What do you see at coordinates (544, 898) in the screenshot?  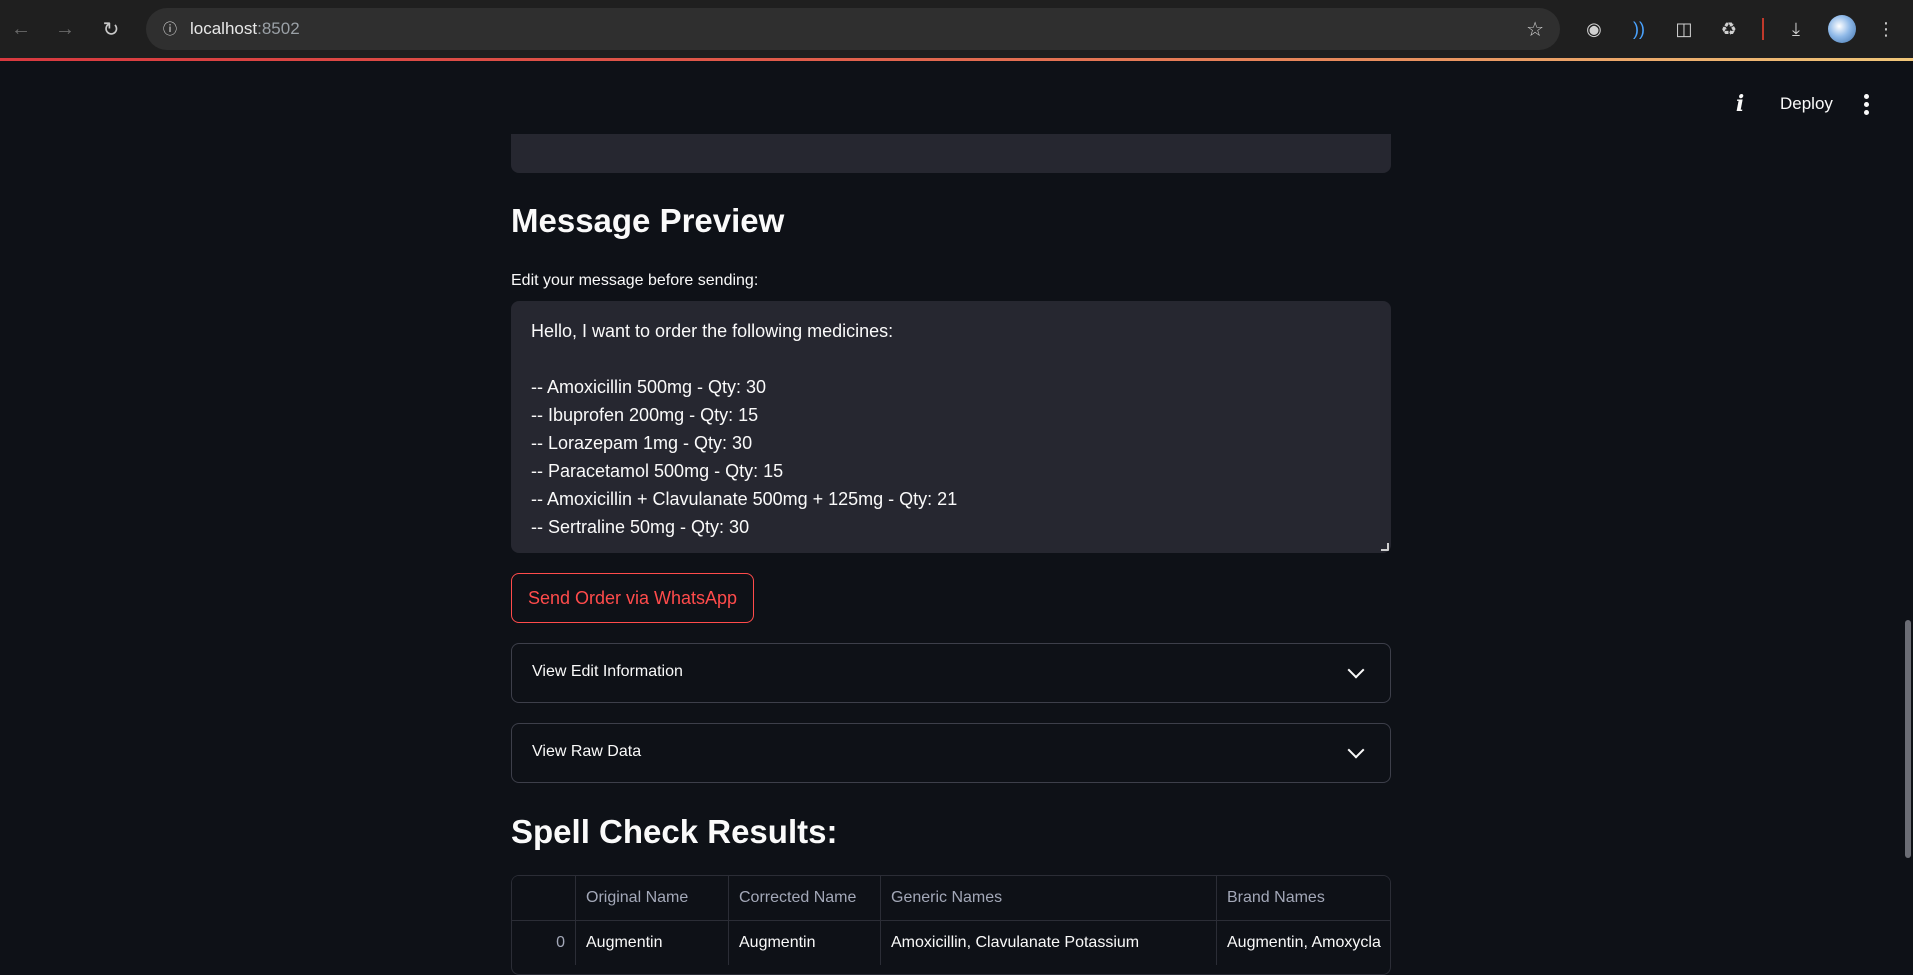 I see `column-header-index` at bounding box center [544, 898].